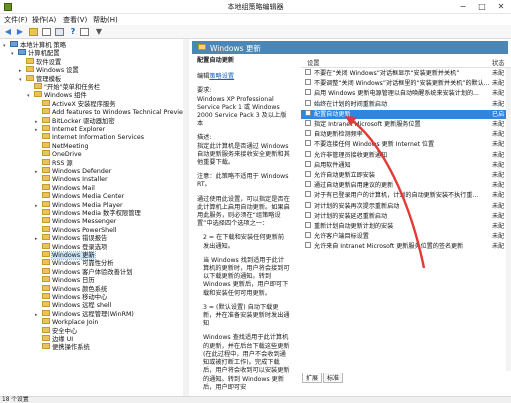 The height and width of the screenshot is (403, 511). Describe the element at coordinates (84, 104) in the screenshot. I see `tree-item-label: ActiveX 安装程序服务` at that location.